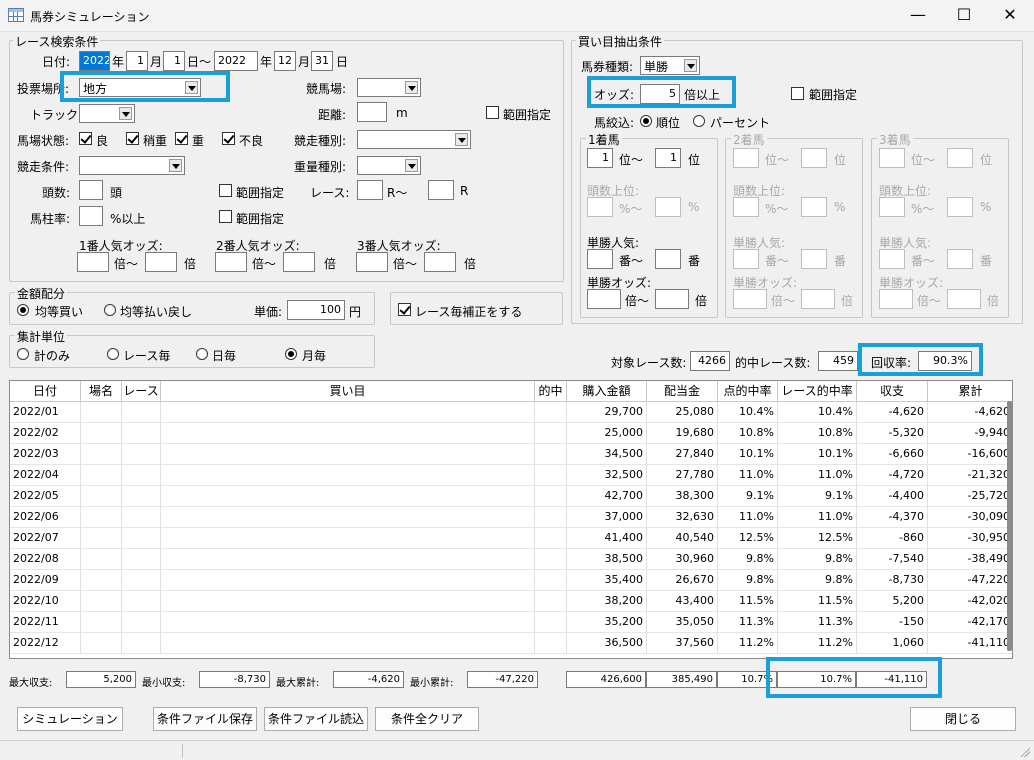  What do you see at coordinates (970, 454) in the screenshot?
I see `table-cell: -16,600` at bounding box center [970, 454].